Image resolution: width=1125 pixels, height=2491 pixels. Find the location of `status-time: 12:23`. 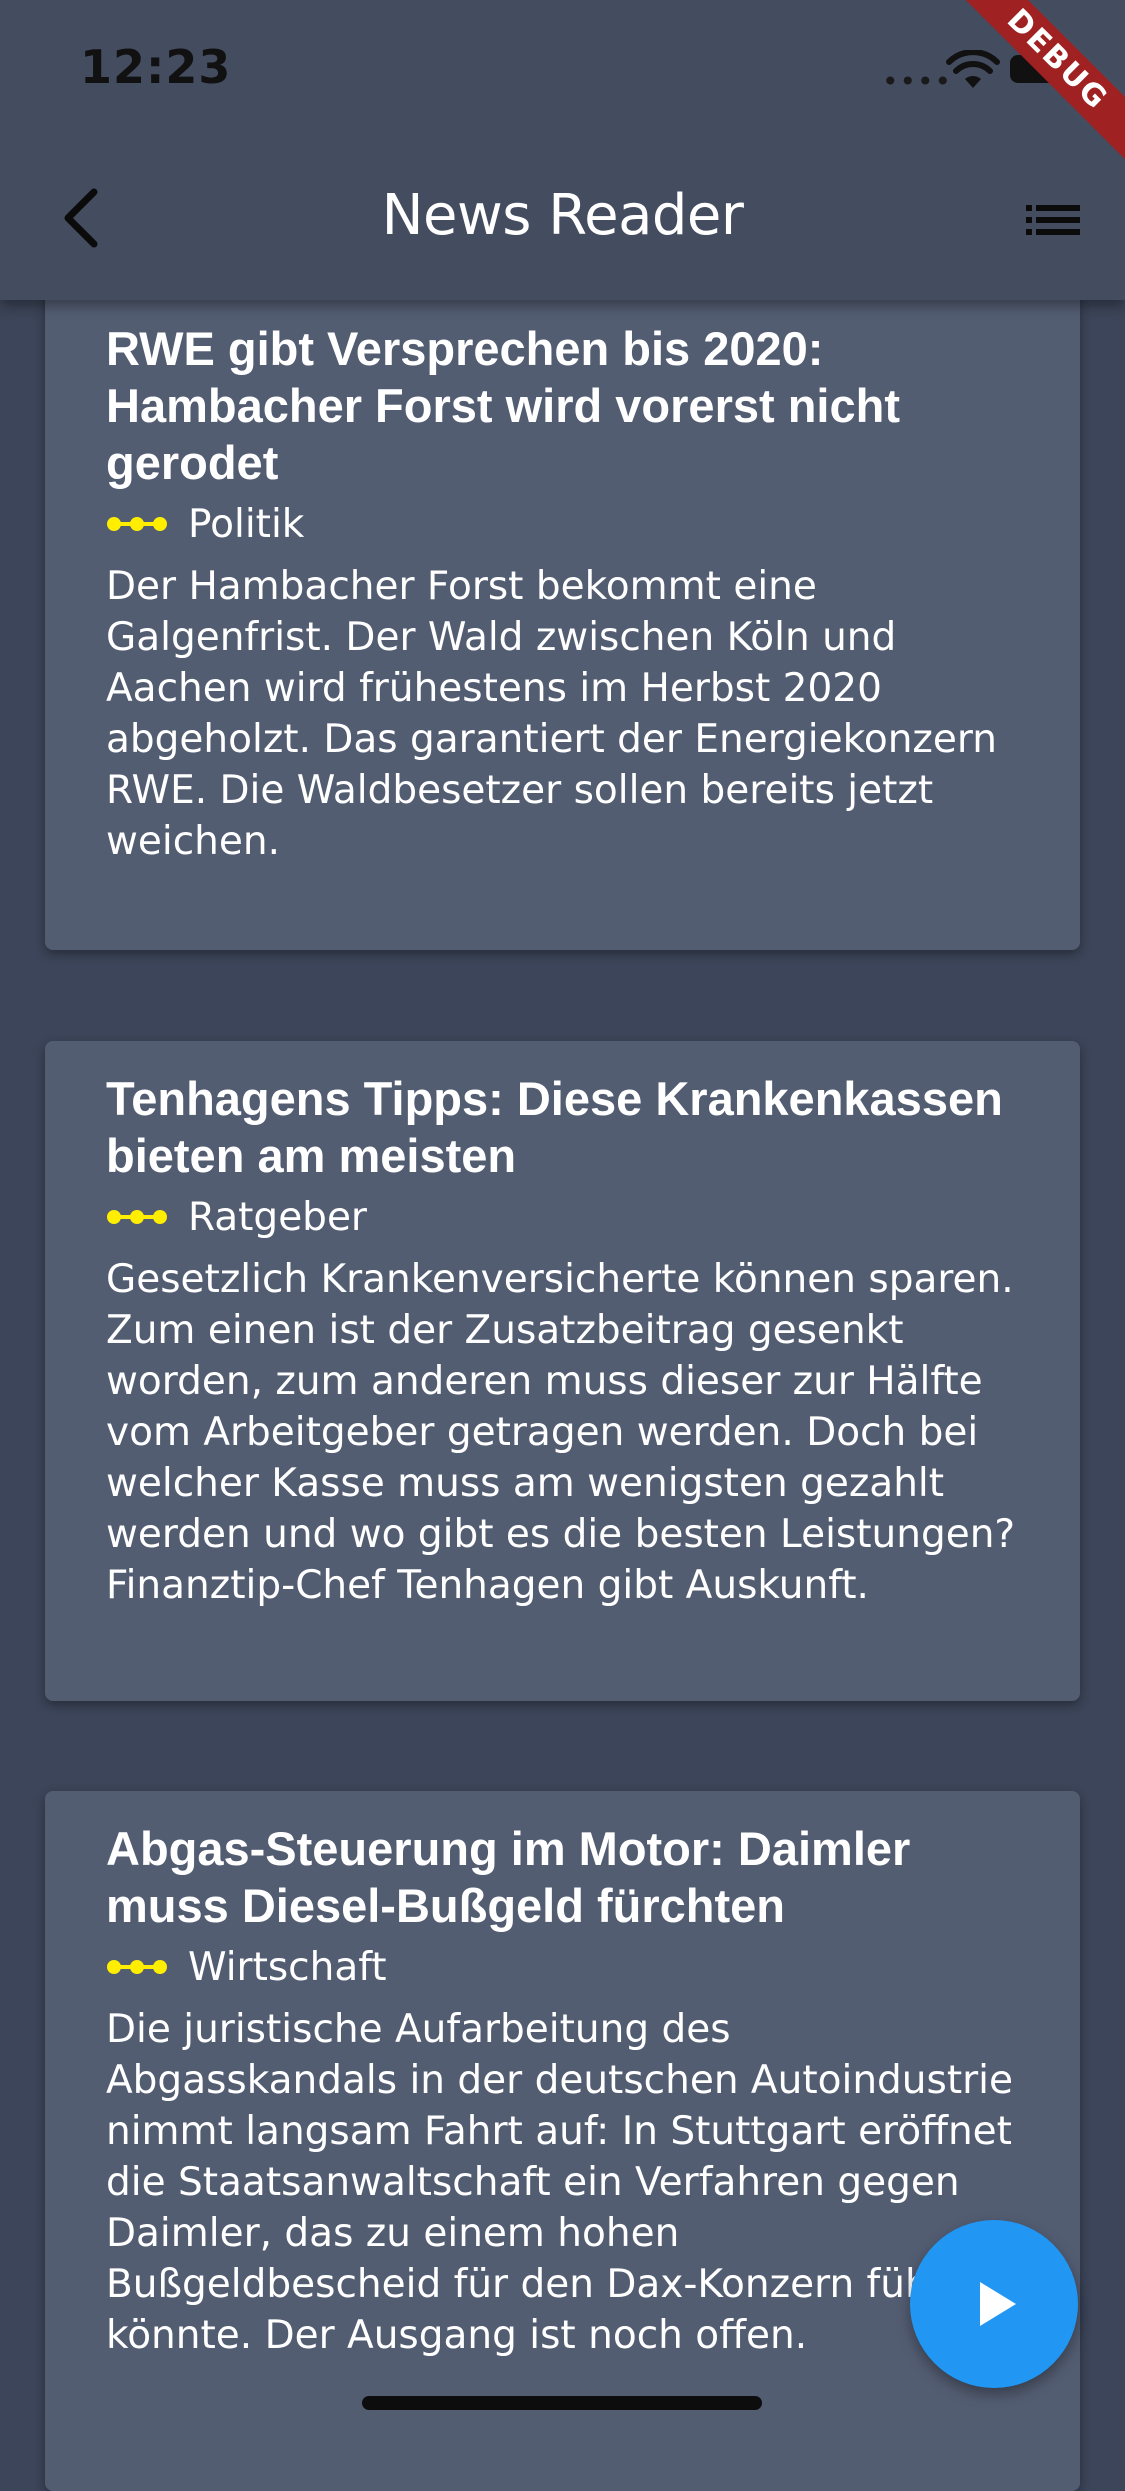

status-time: 12:23 is located at coordinates (156, 67).